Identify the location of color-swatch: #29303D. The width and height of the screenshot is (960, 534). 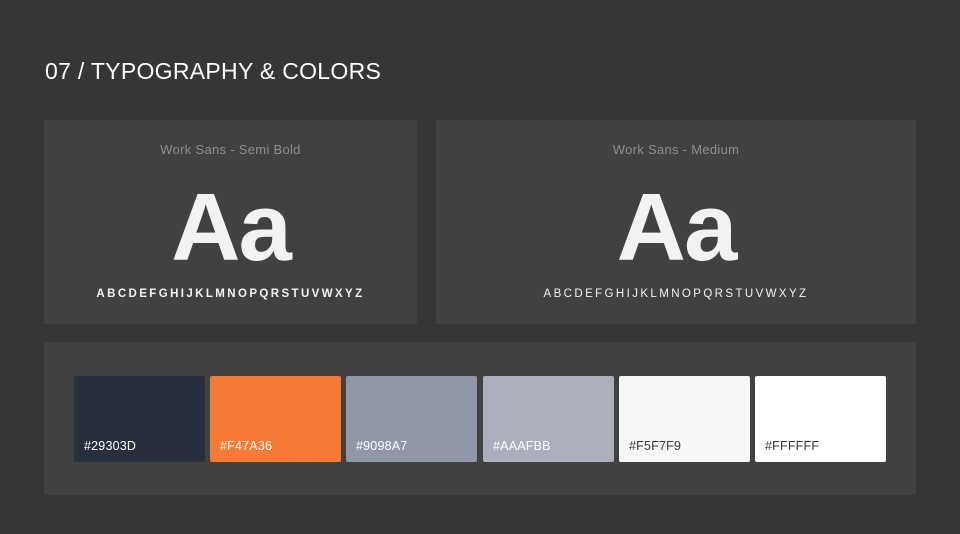
(139, 419).